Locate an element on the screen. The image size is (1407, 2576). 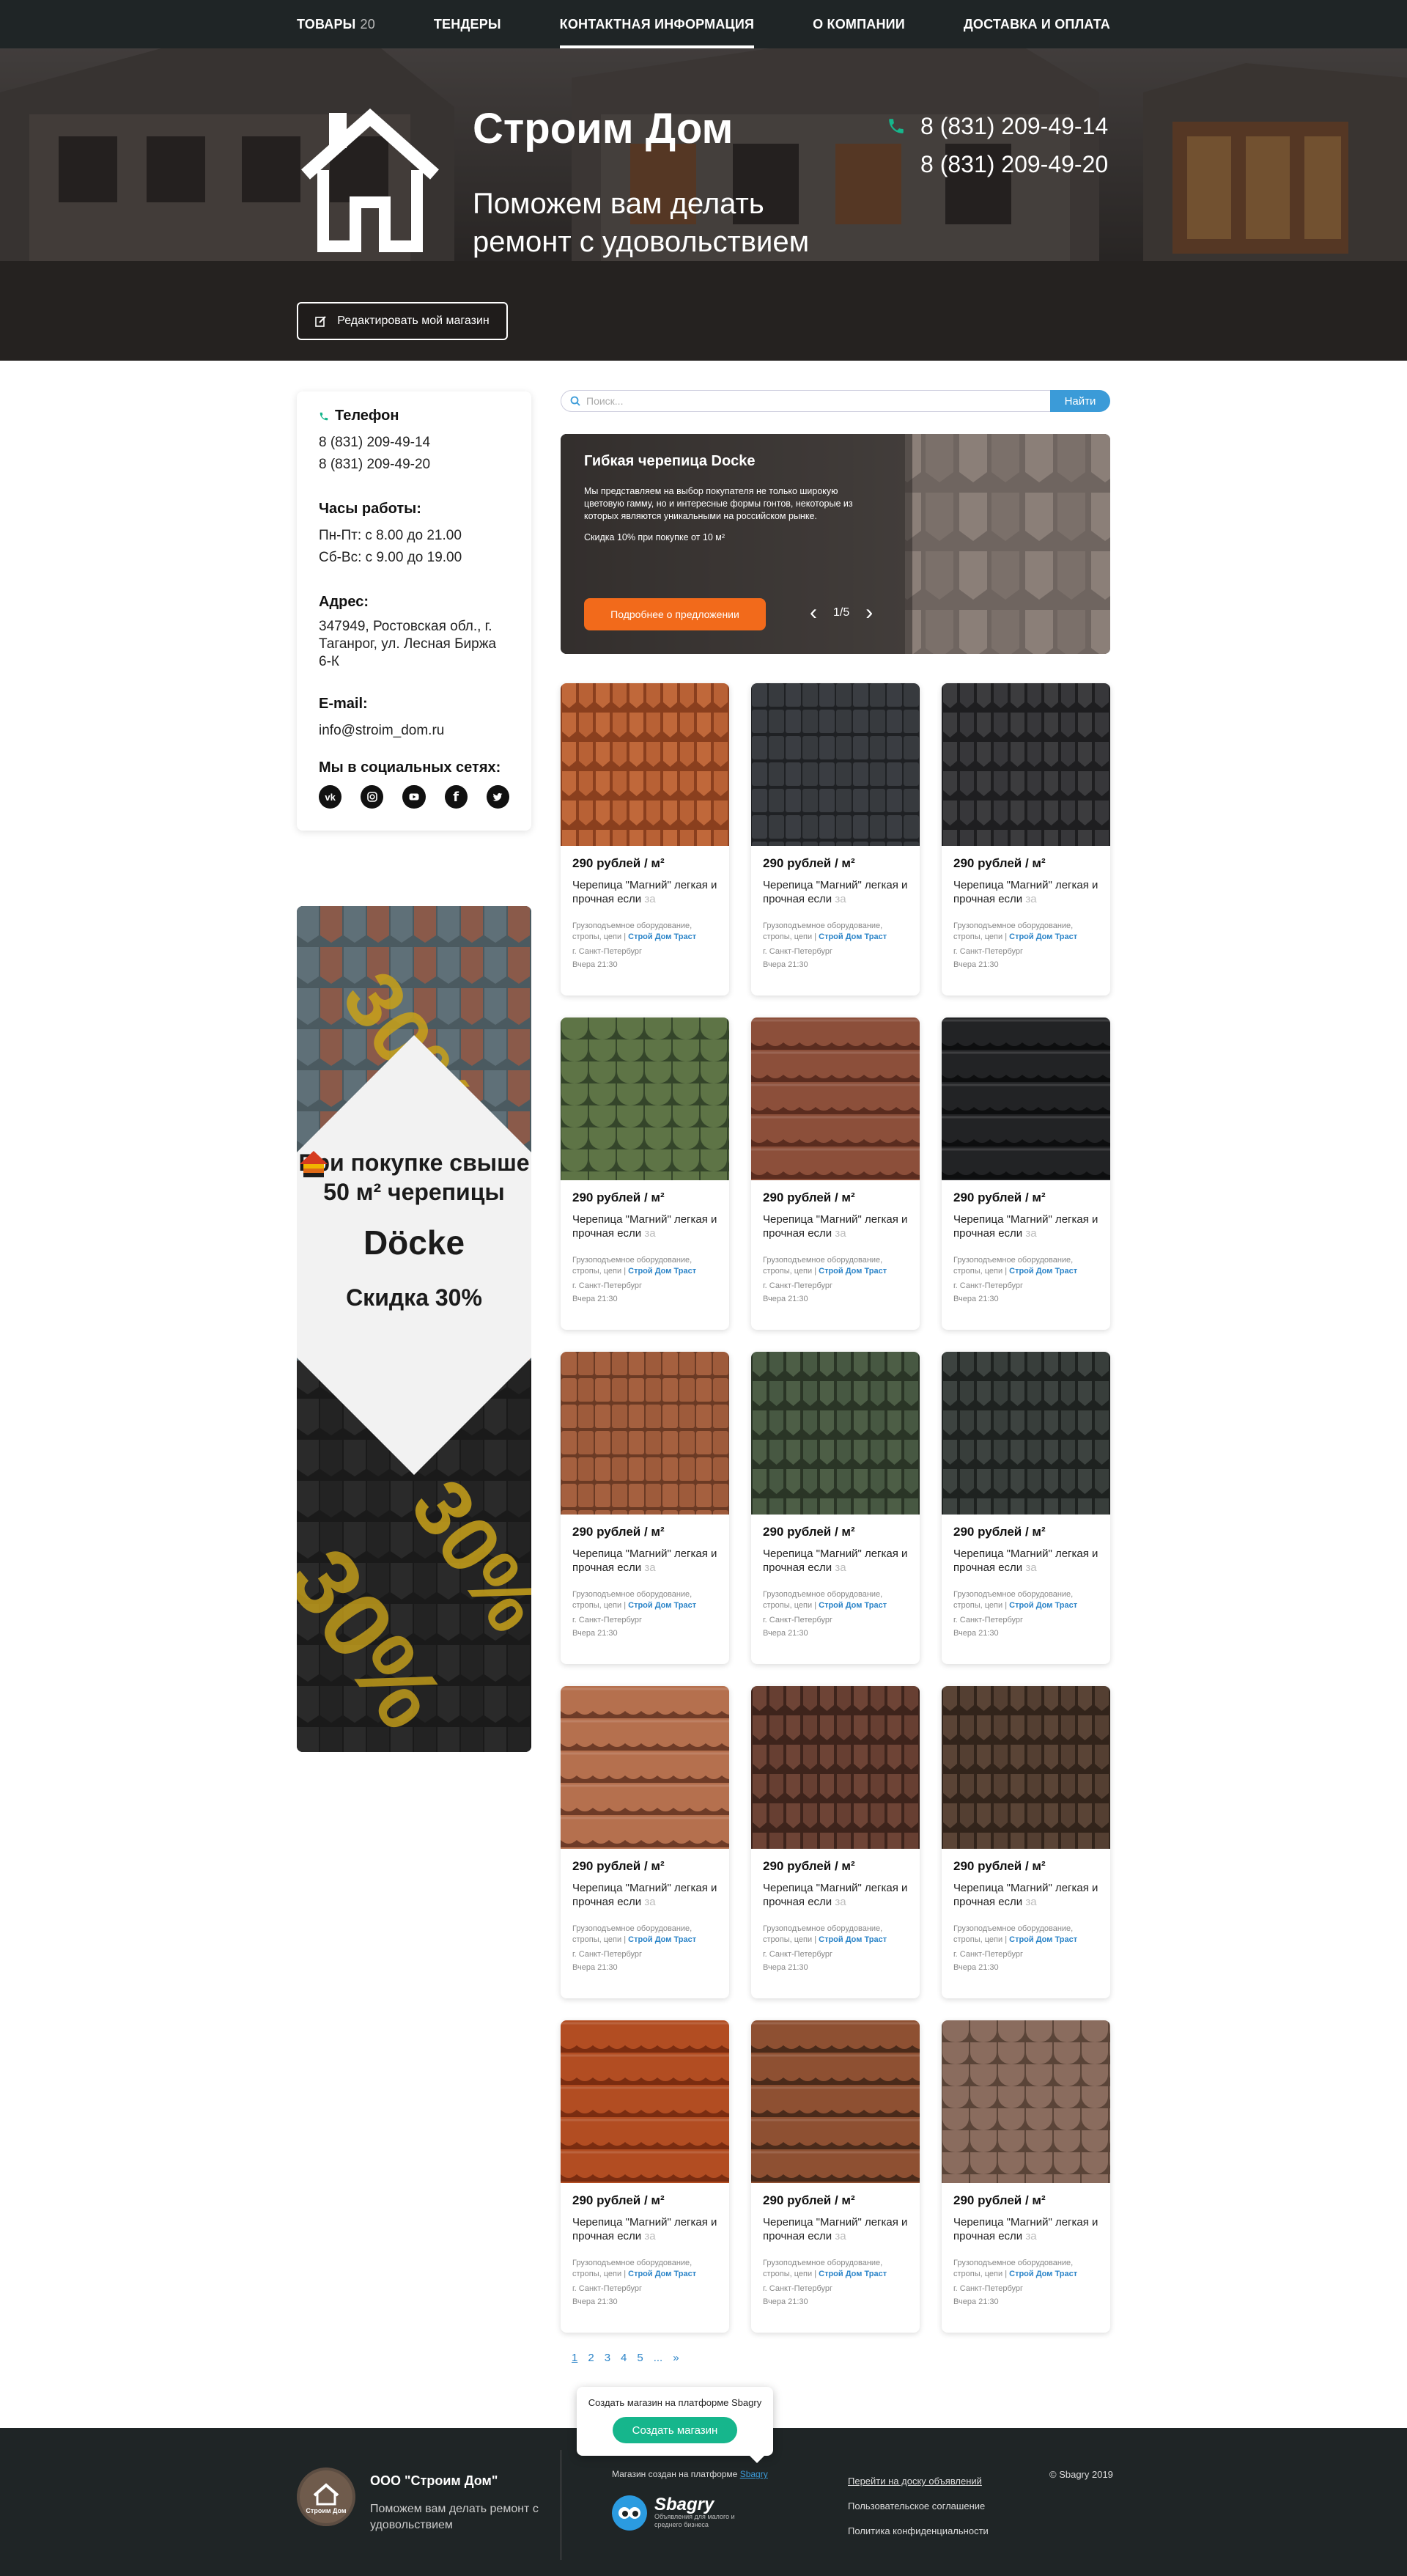
page-next: » is located at coordinates (676, 2358).